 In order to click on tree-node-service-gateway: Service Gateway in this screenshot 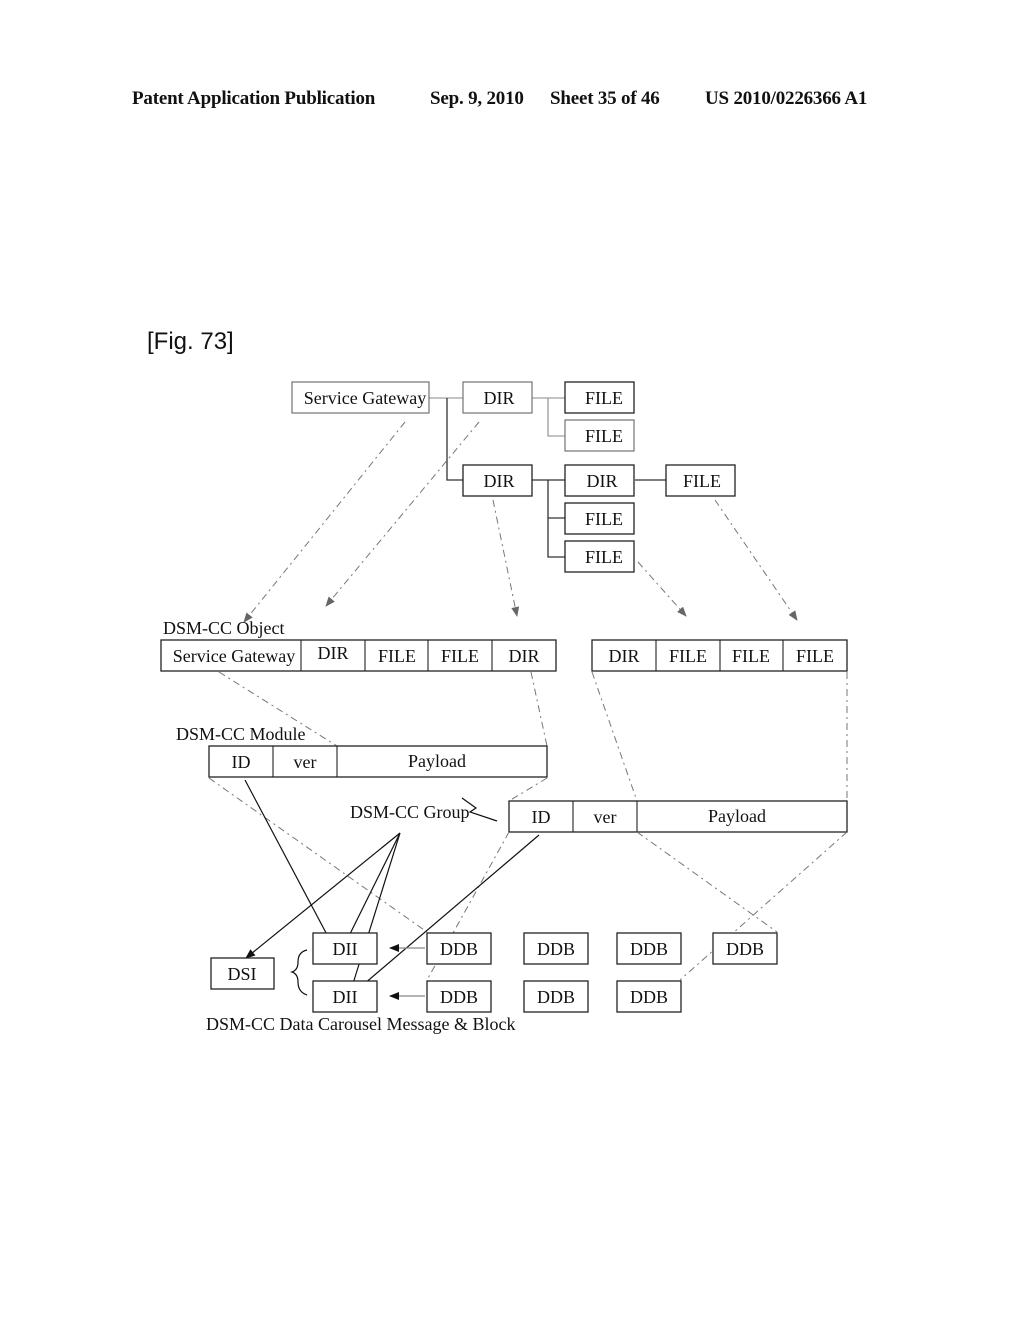, I will do `click(360, 397)`.